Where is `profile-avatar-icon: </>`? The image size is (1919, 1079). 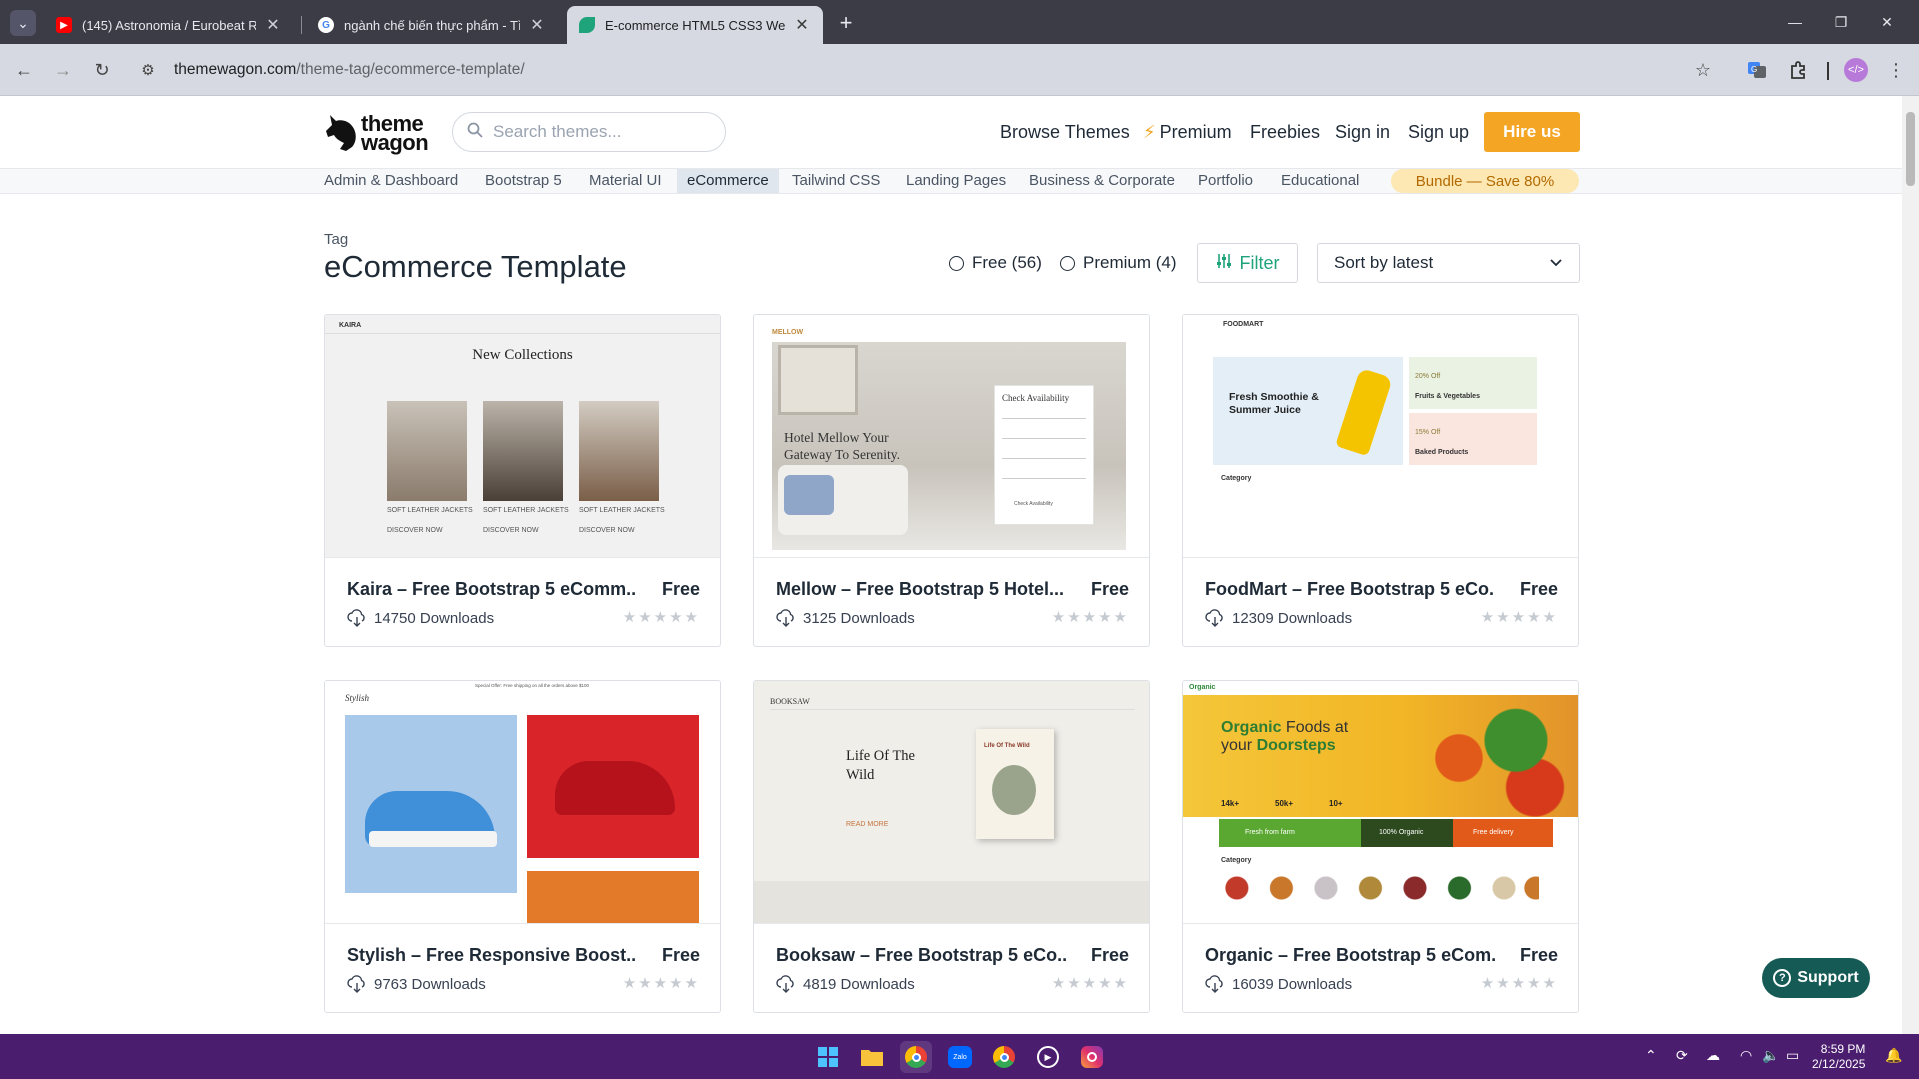 profile-avatar-icon: </> is located at coordinates (1856, 70).